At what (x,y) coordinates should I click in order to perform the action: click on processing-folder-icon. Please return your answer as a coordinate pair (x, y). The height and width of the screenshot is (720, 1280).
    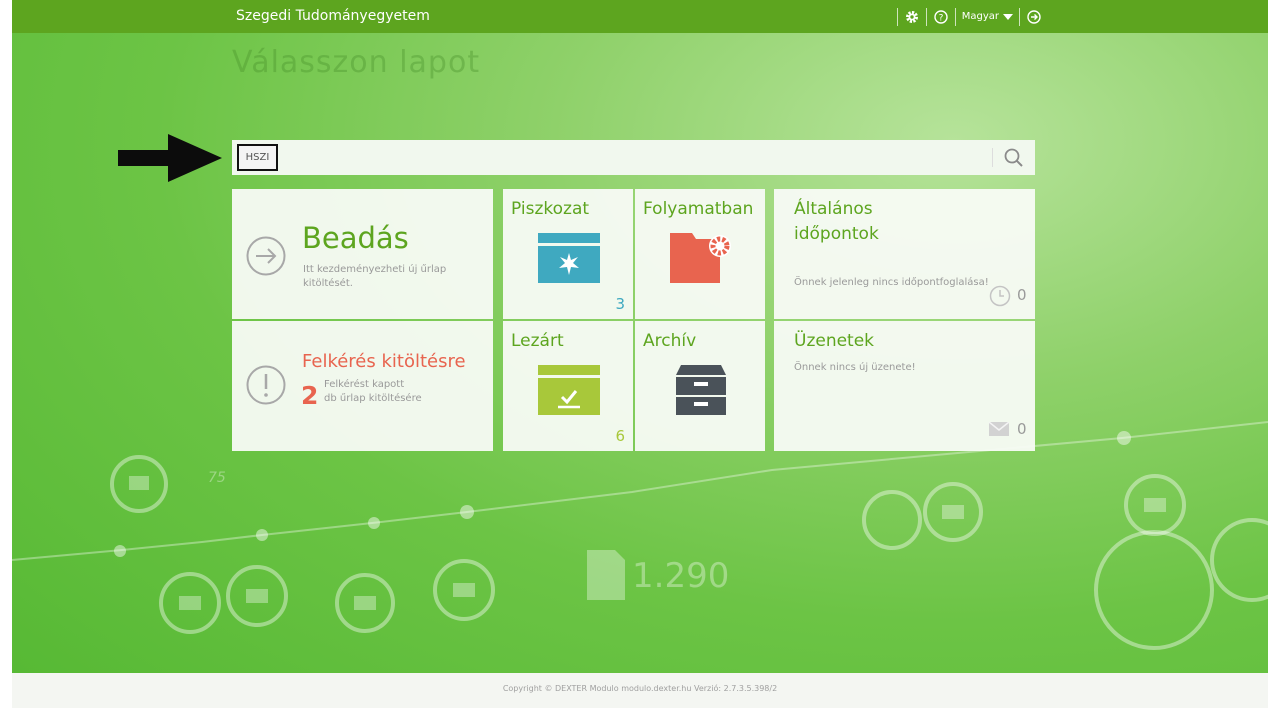
    Looking at the image, I should click on (700, 258).